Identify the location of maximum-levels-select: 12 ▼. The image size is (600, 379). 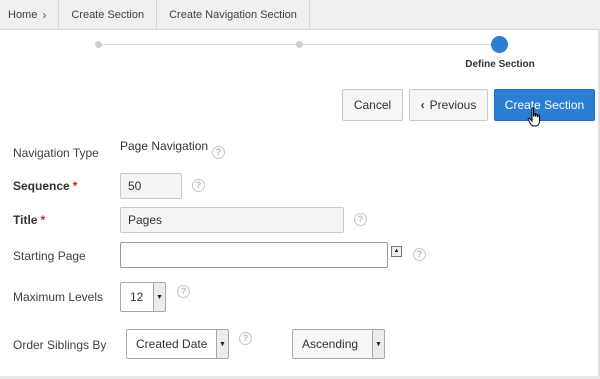
(143, 297).